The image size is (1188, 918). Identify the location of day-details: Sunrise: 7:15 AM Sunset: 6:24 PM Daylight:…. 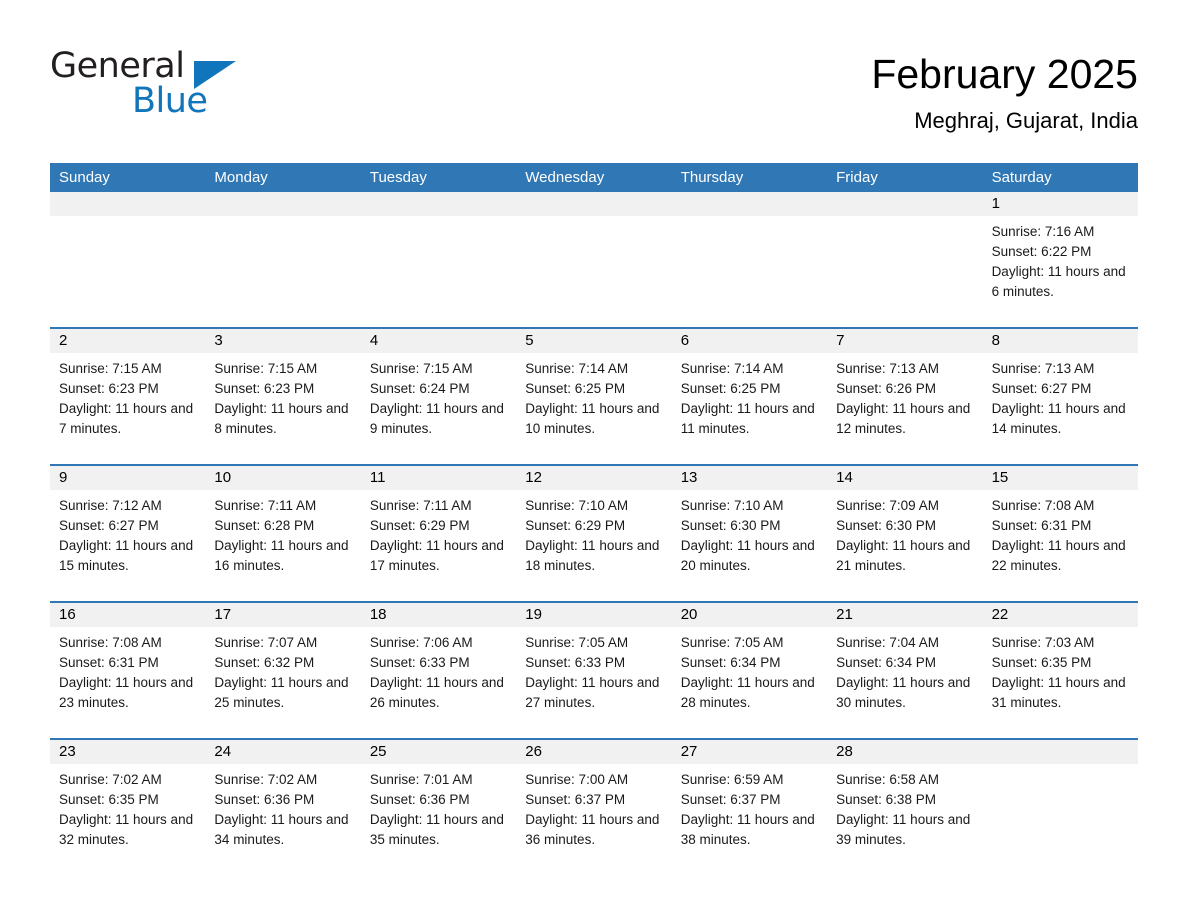
(438, 396).